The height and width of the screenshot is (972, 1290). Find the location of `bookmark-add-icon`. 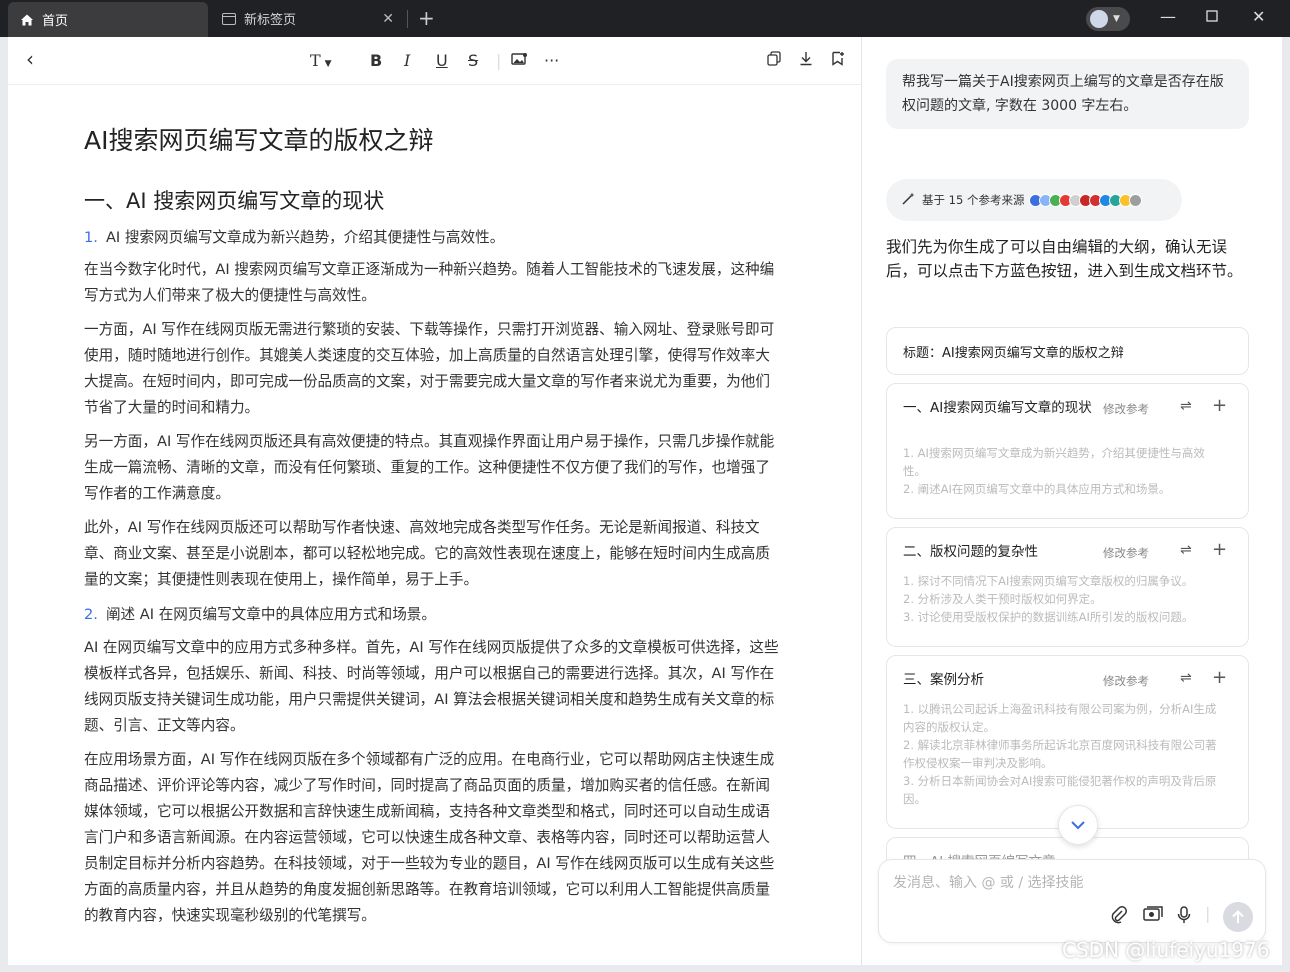

bookmark-add-icon is located at coordinates (838, 60).